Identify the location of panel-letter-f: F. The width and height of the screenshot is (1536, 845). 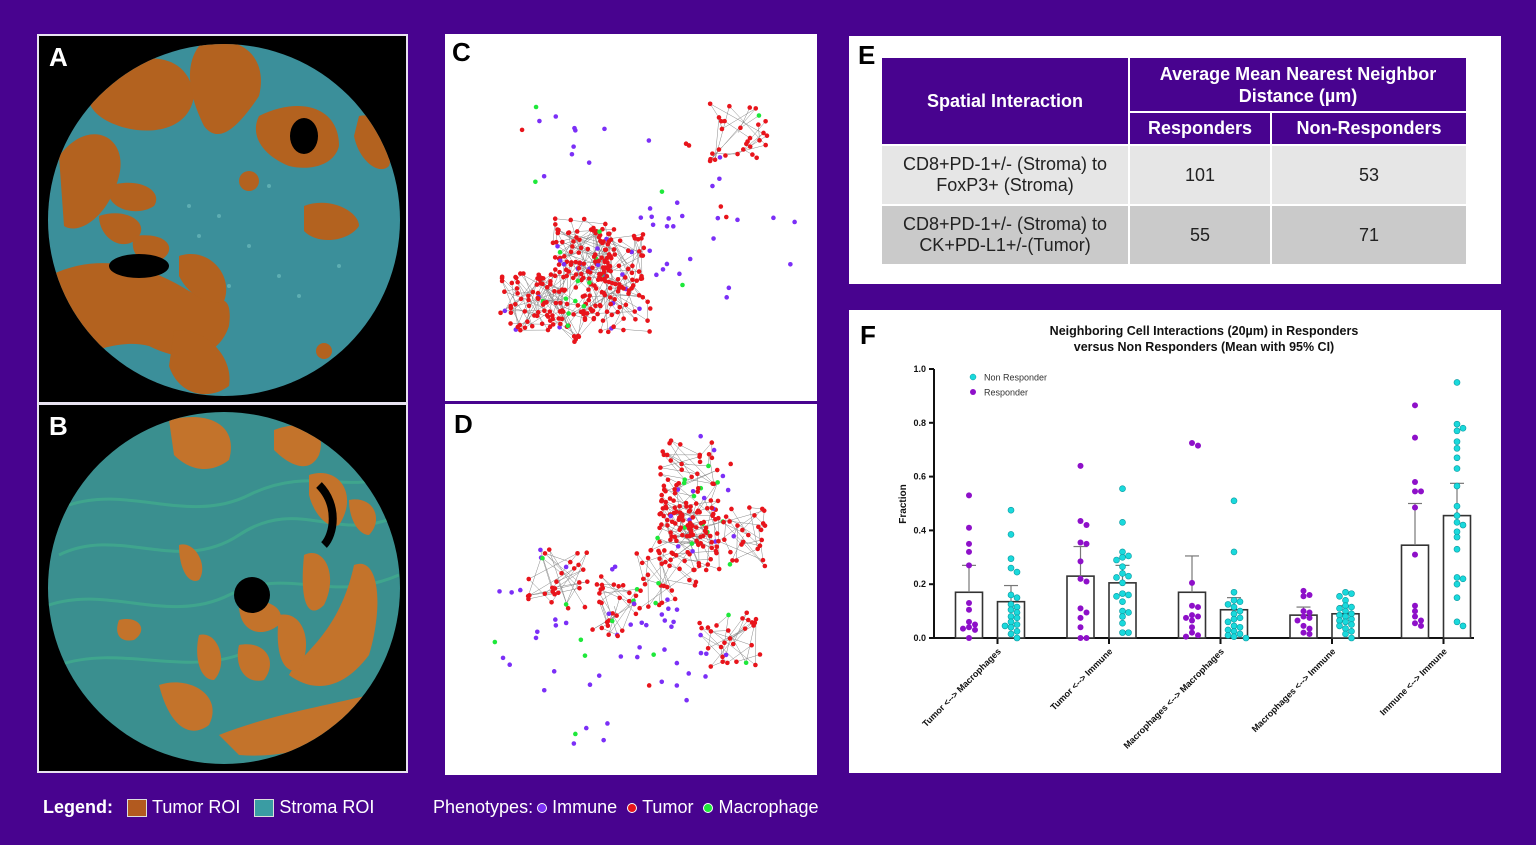
(868, 335).